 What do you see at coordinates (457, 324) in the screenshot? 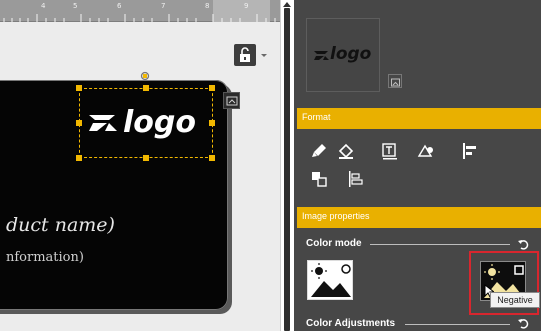
I see `color-adjustments-divider` at bounding box center [457, 324].